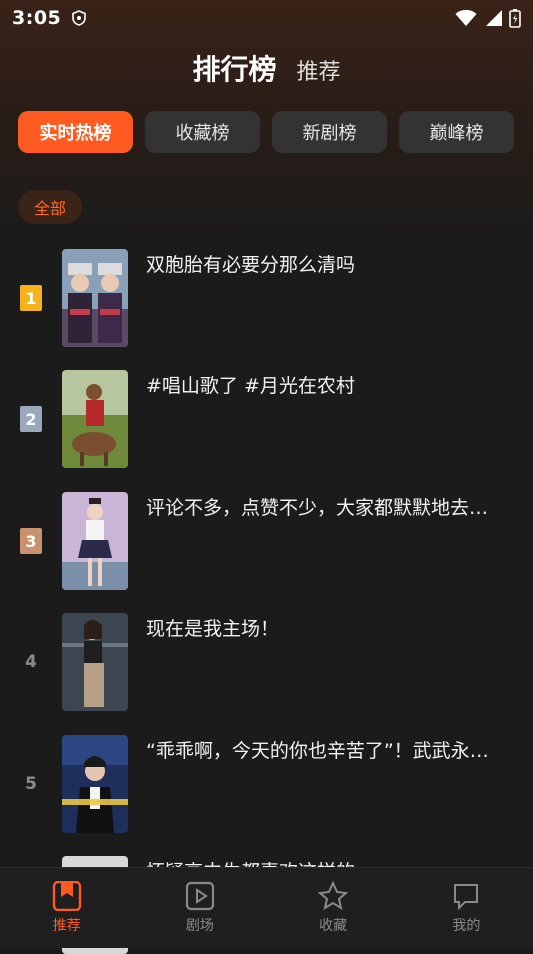 This screenshot has height=954, width=533. I want to click on header: 排行榜 推荐, so click(266, 69).